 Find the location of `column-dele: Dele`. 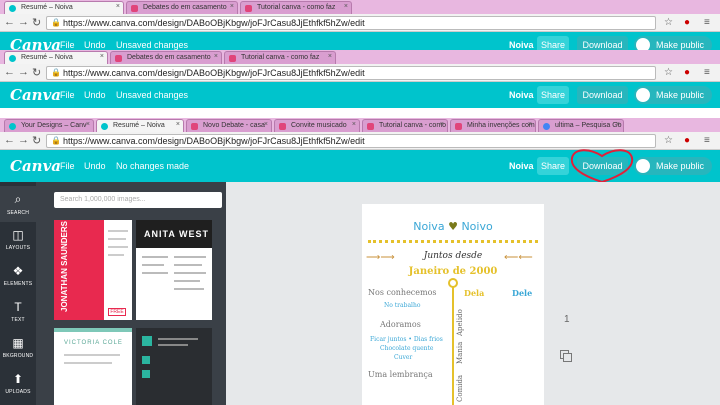

column-dele: Dele is located at coordinates (522, 293).